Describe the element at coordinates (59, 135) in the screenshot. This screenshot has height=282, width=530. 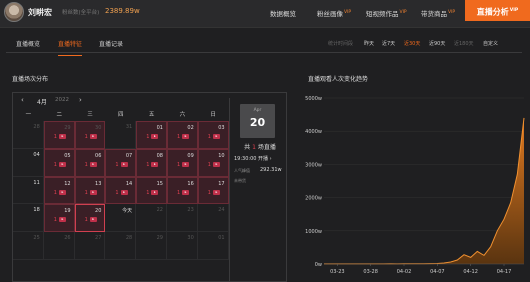
I see `calendar-day-cell: 29 1 ▸` at that location.